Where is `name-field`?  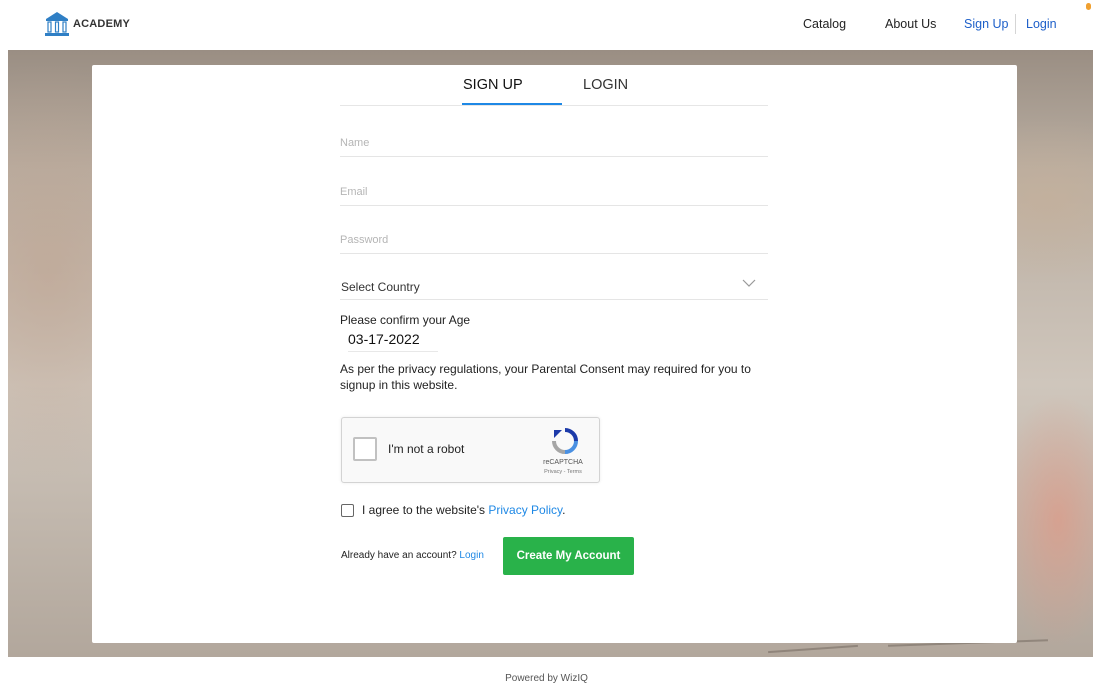
name-field is located at coordinates (554, 144).